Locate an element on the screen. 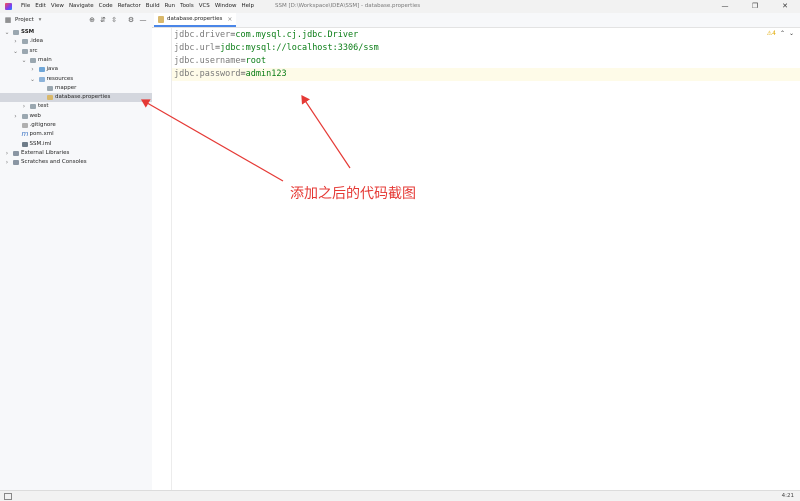 Image resolution: width=800 pixels, height=501 pixels. arrow-to-file is located at coordinates (212, 140).